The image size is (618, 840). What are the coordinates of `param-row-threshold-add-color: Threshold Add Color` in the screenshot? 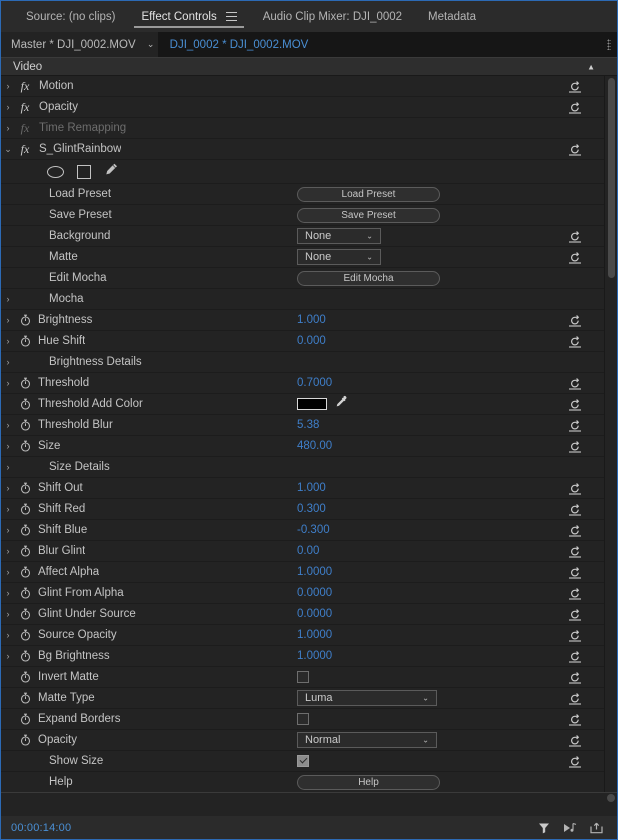 It's located at (302, 404).